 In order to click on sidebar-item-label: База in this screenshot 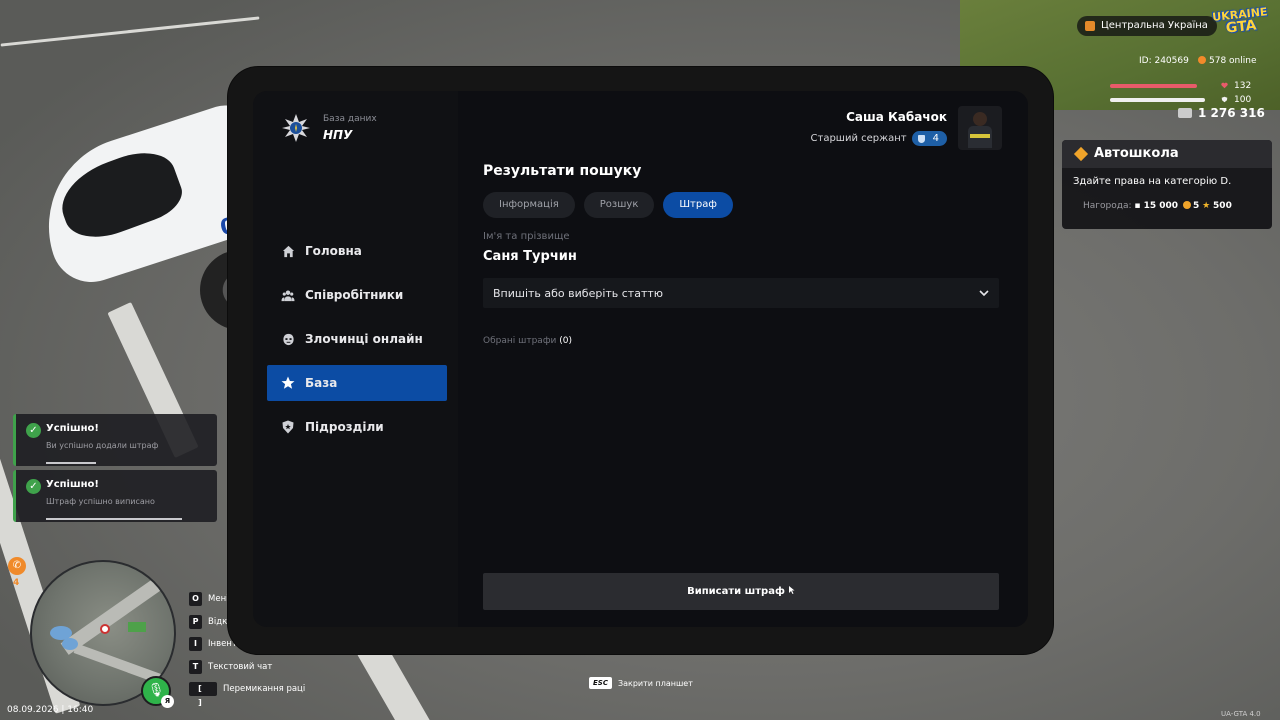, I will do `click(321, 383)`.